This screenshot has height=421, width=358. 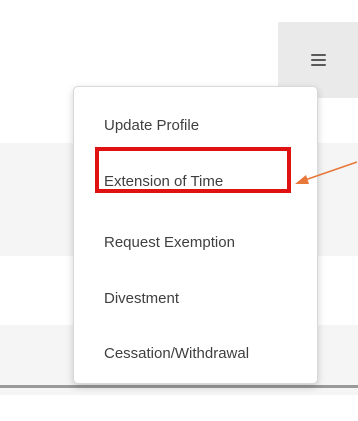 What do you see at coordinates (141, 298) in the screenshot?
I see `menu-item-divestment: Divestment` at bounding box center [141, 298].